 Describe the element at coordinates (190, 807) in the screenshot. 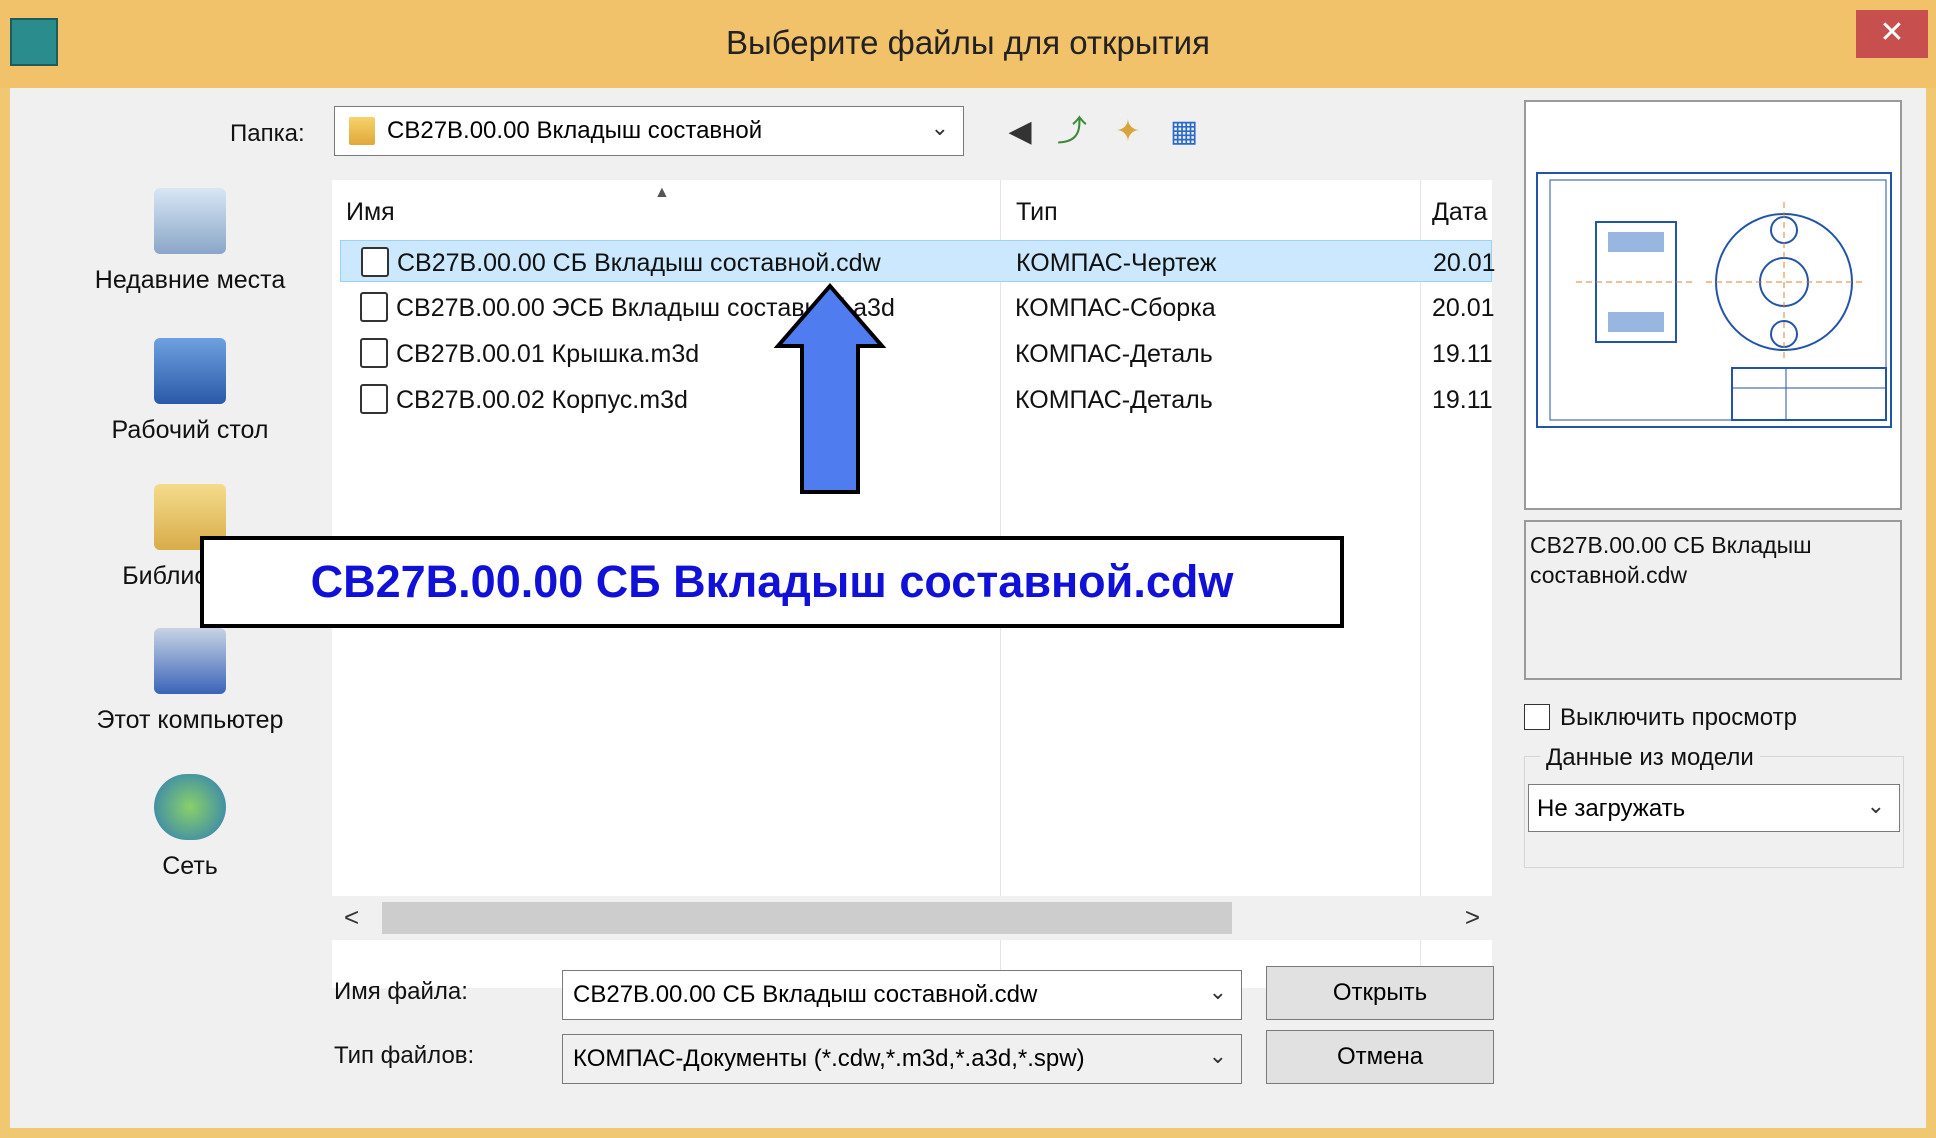

I see `network-icon` at that location.